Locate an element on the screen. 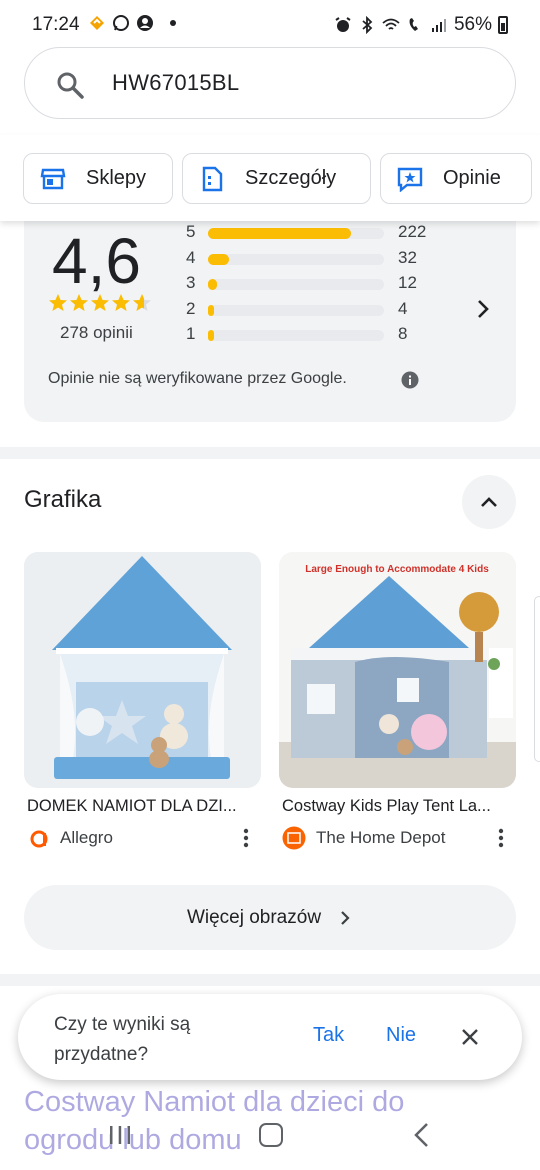  more-notifications-dot is located at coordinates (173, 23).